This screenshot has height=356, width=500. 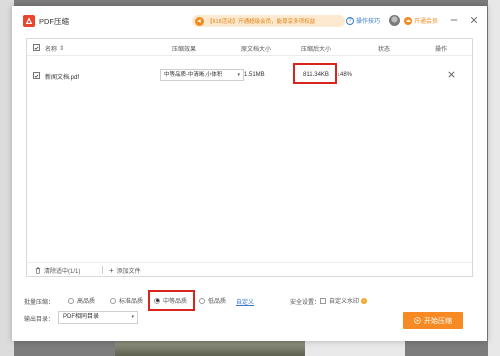 What do you see at coordinates (254, 75) in the screenshot?
I see `original-size: 1.51MB` at bounding box center [254, 75].